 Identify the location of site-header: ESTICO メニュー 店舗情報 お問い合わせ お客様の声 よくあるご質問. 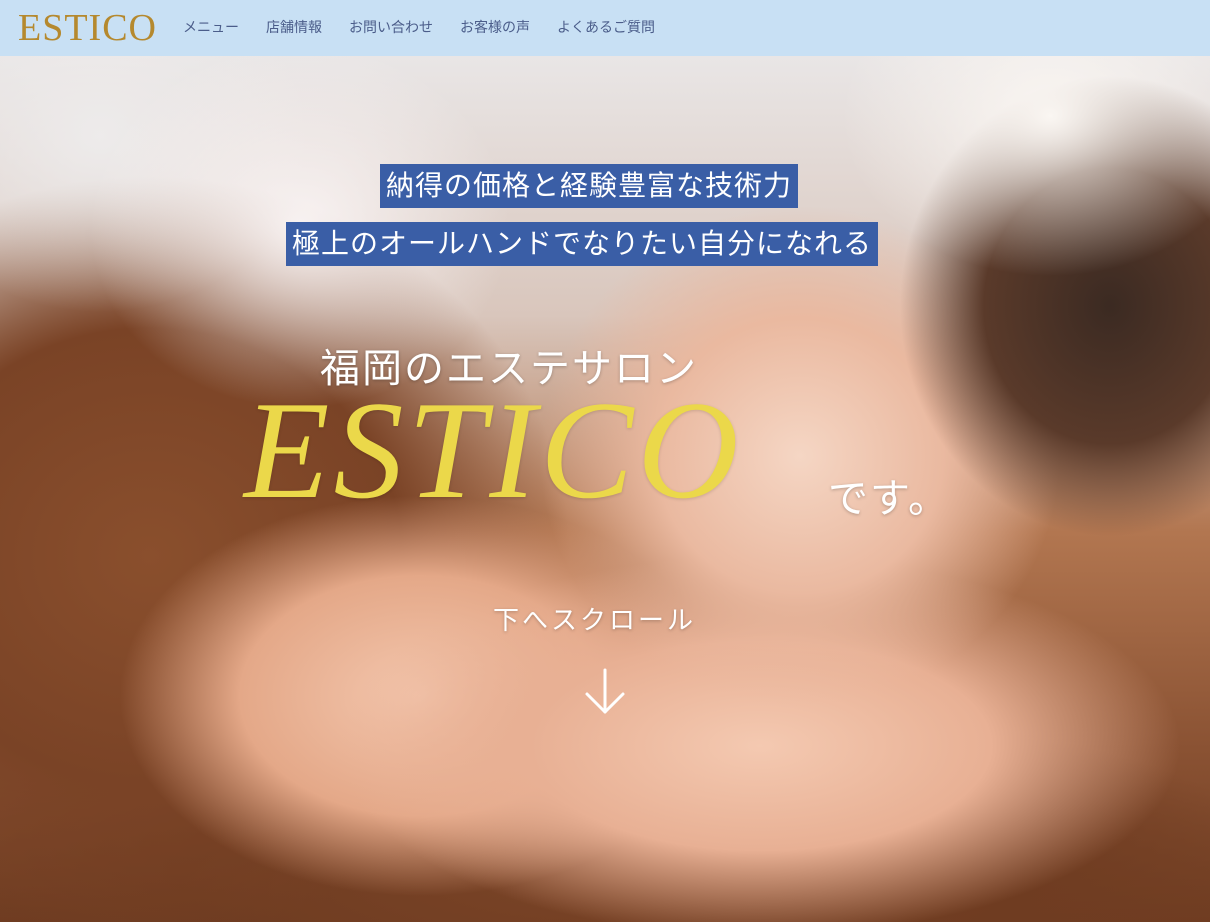
(605, 28).